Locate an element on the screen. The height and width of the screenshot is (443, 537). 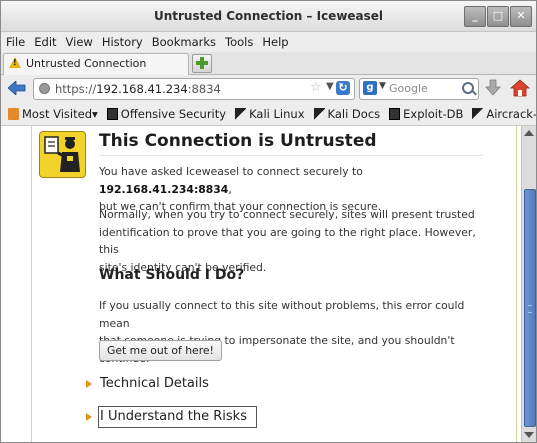
warning-icon is located at coordinates (15, 62).